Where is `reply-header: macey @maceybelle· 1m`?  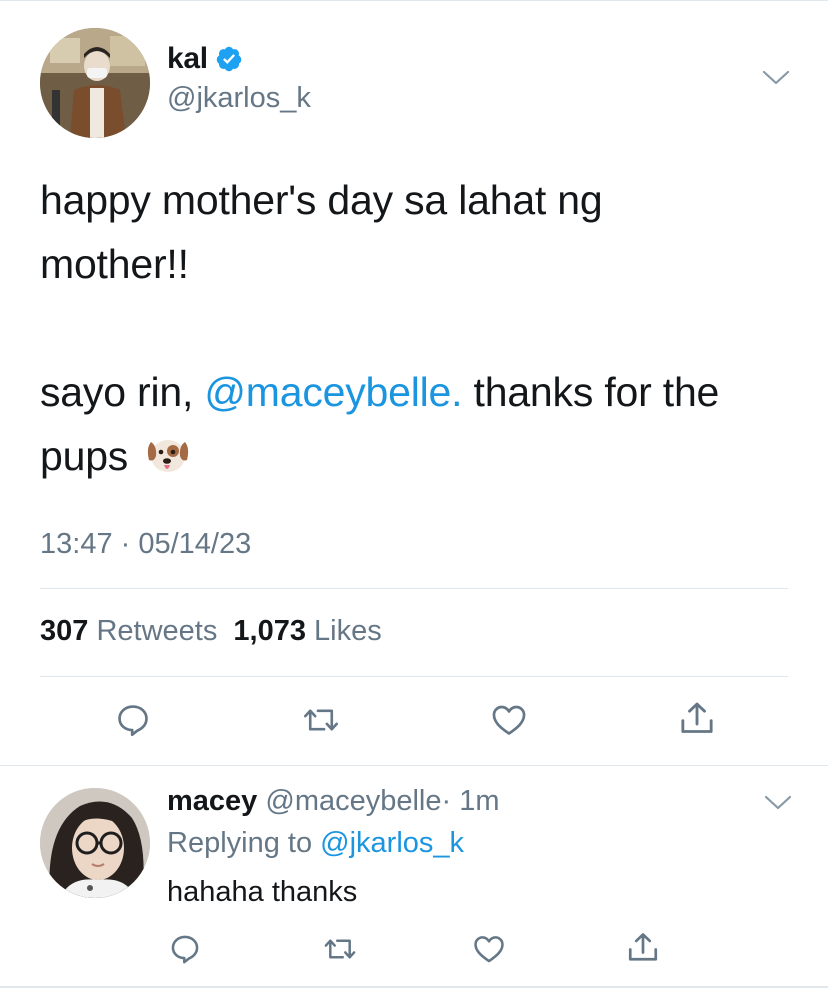
reply-header: macey @maceybelle· 1m is located at coordinates (333, 801).